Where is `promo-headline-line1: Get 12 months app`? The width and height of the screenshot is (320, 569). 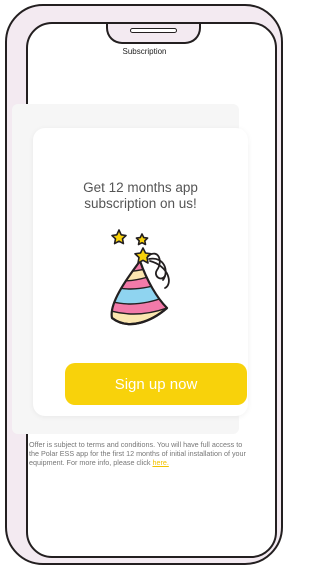 promo-headline-line1: Get 12 months app is located at coordinates (140, 187).